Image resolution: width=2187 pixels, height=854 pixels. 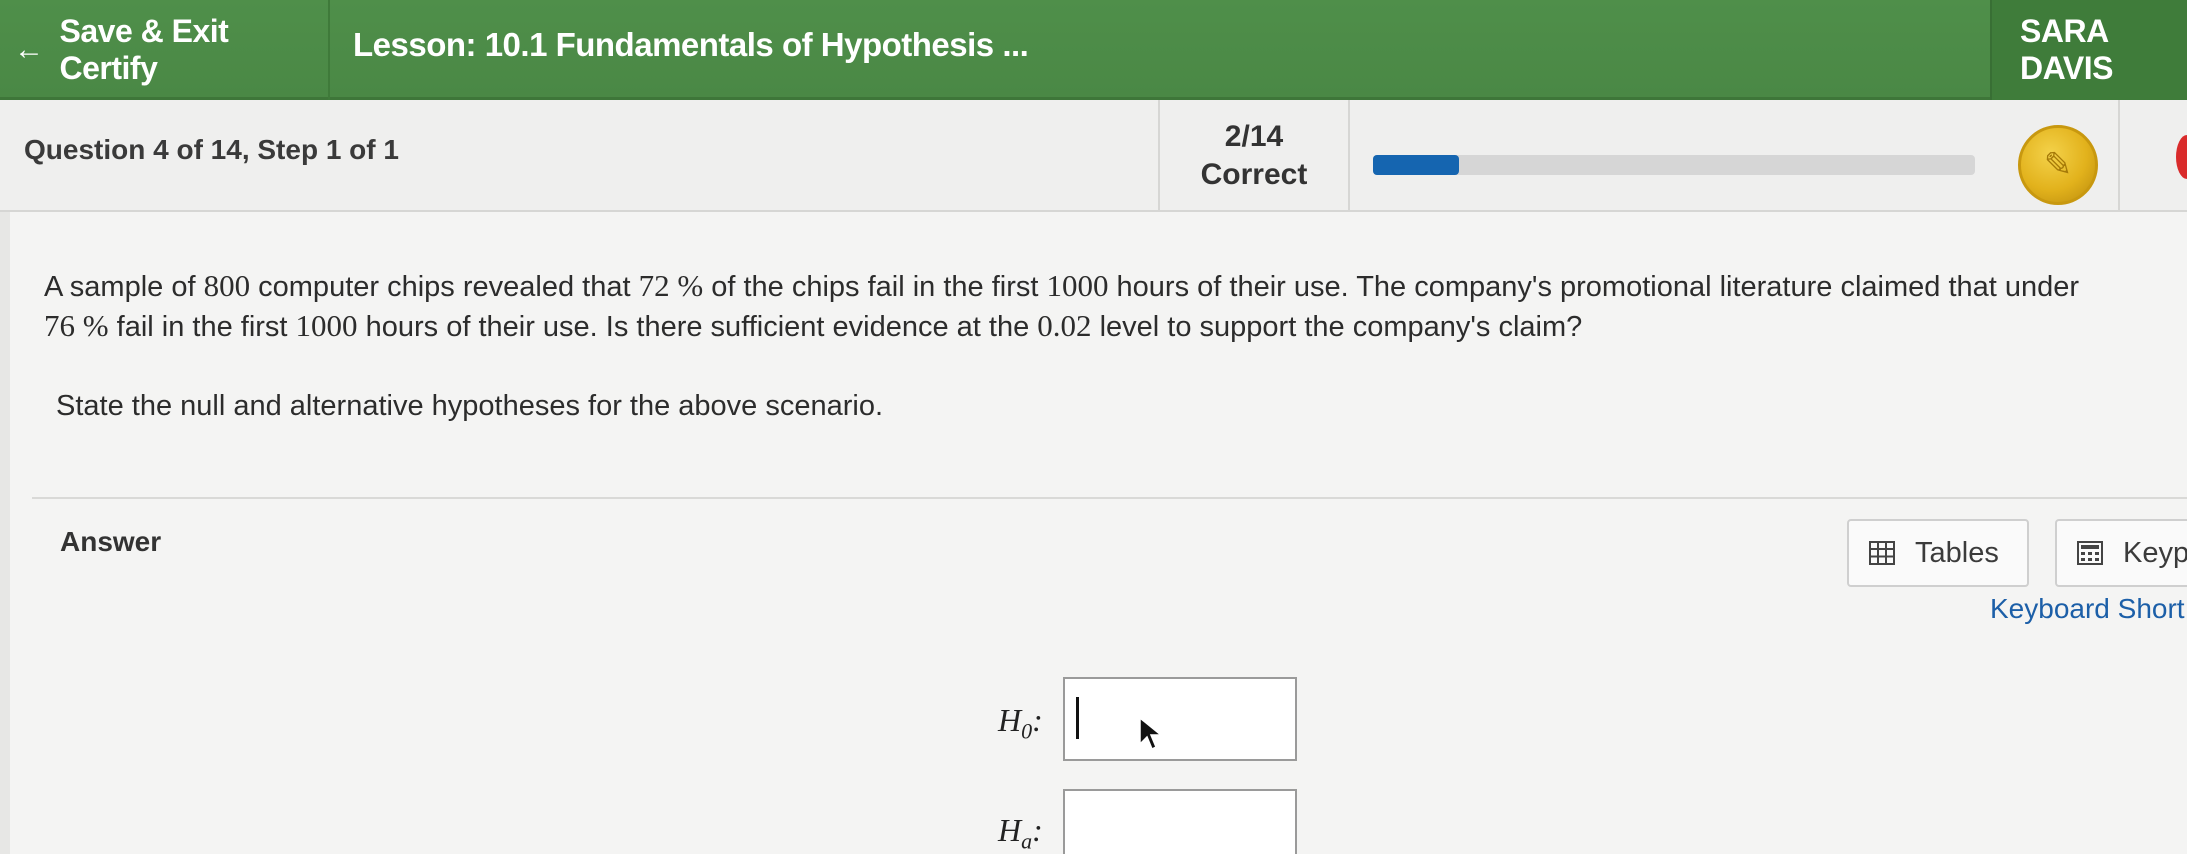 What do you see at coordinates (1674, 165) in the screenshot?
I see `progress-bar-track` at bounding box center [1674, 165].